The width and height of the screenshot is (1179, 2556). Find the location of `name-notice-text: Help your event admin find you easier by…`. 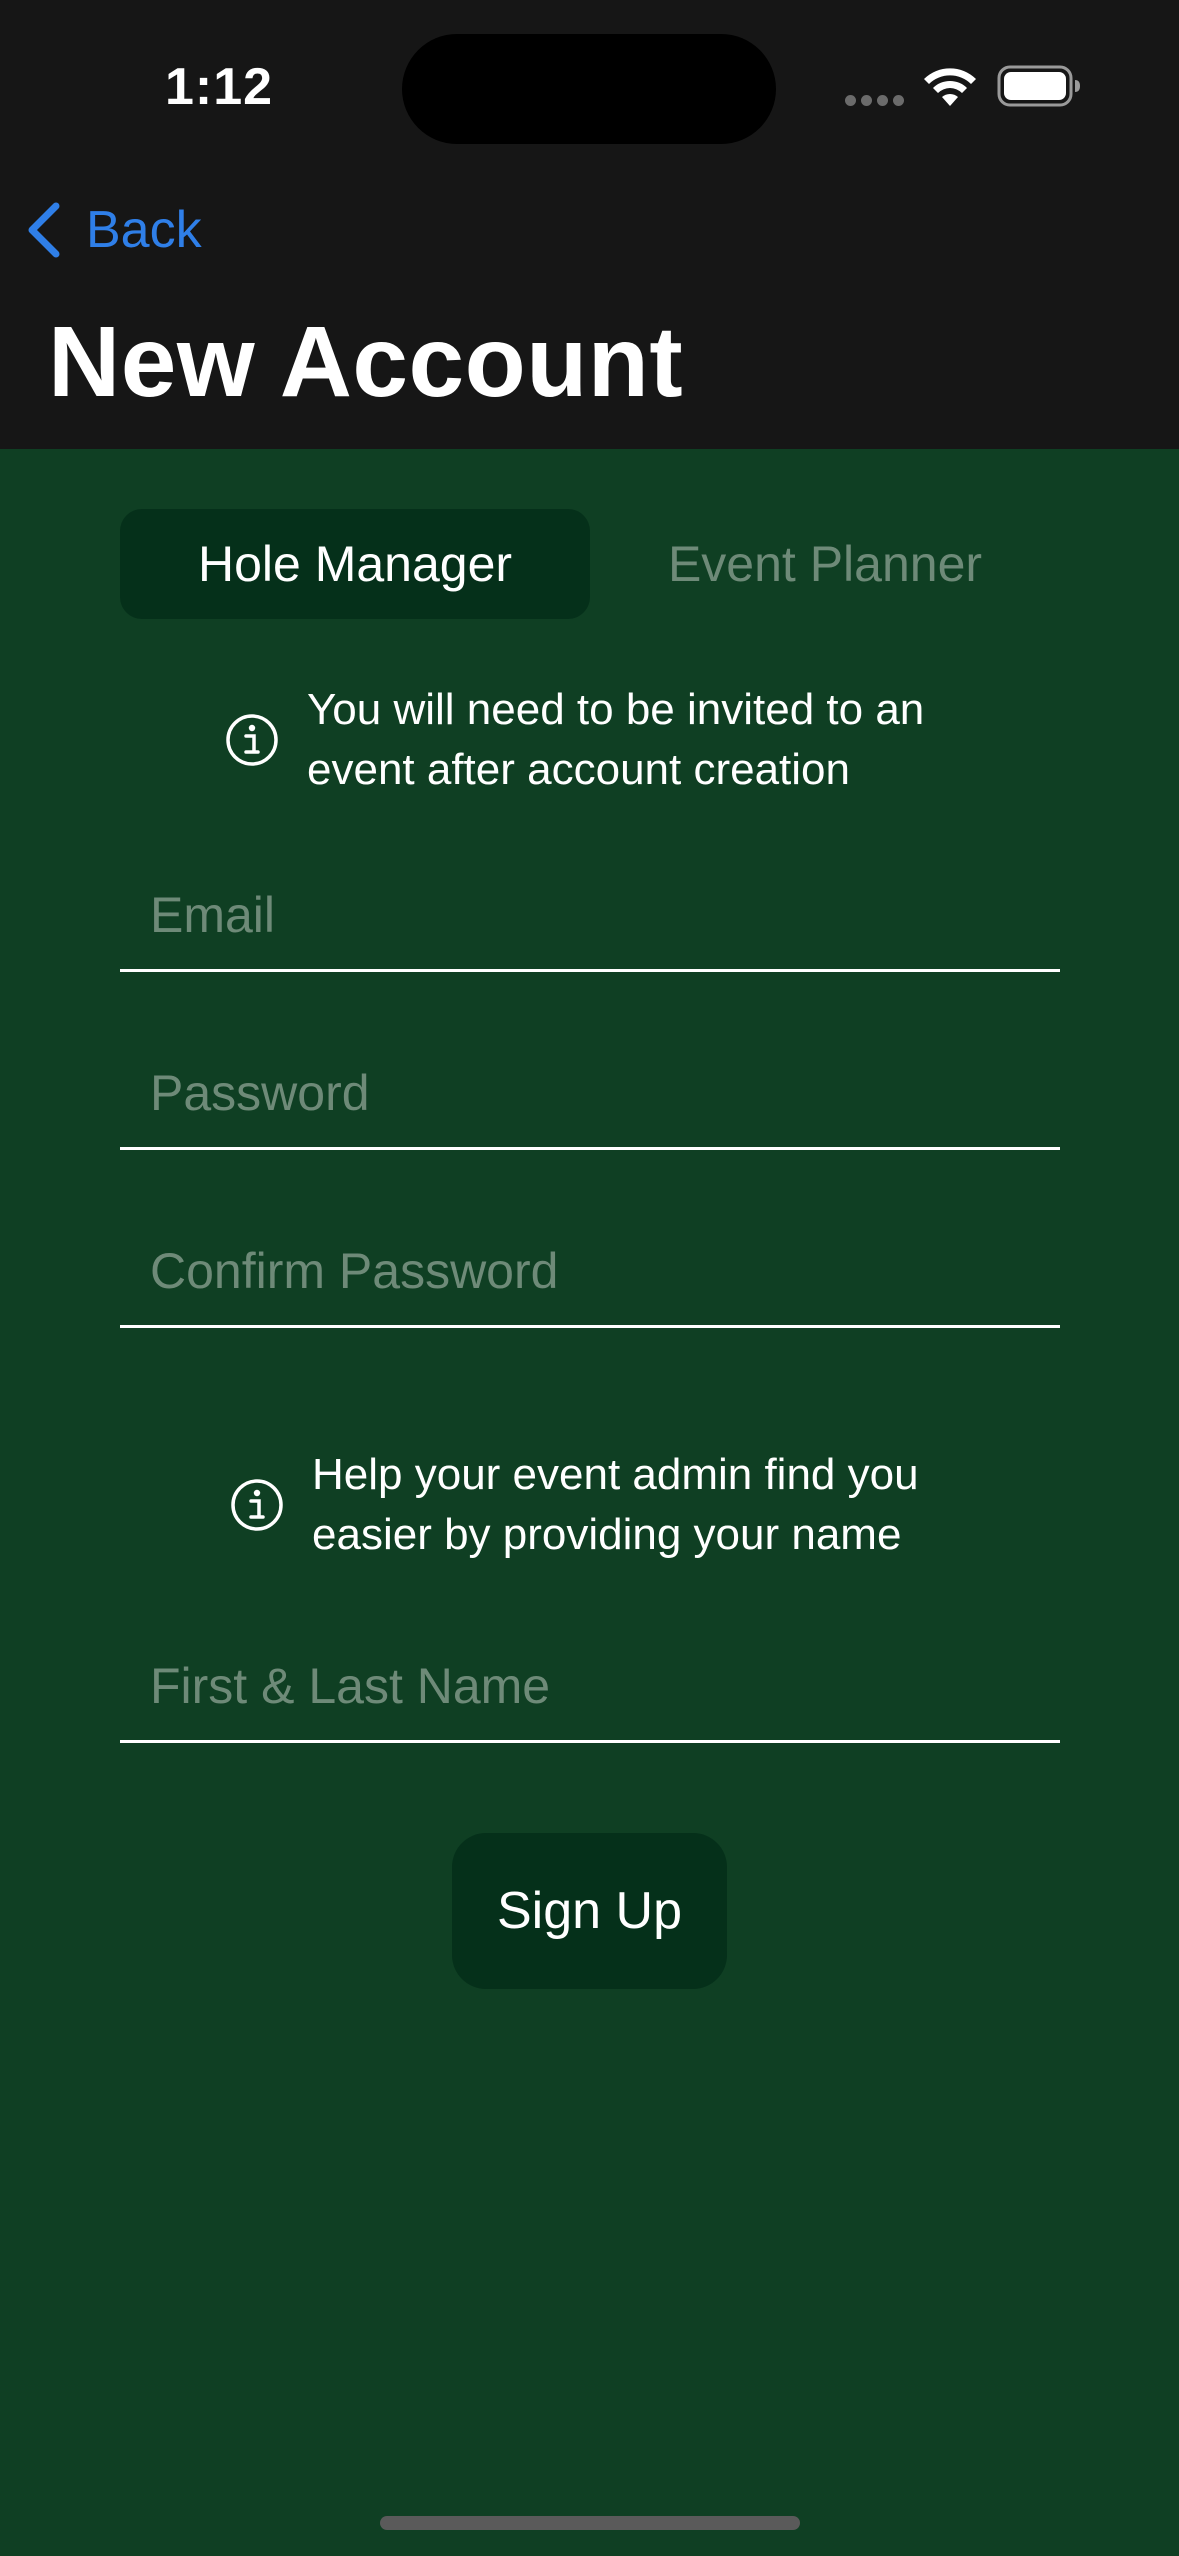

name-notice-text: Help your event admin find you easier by… is located at coordinates (615, 1504).